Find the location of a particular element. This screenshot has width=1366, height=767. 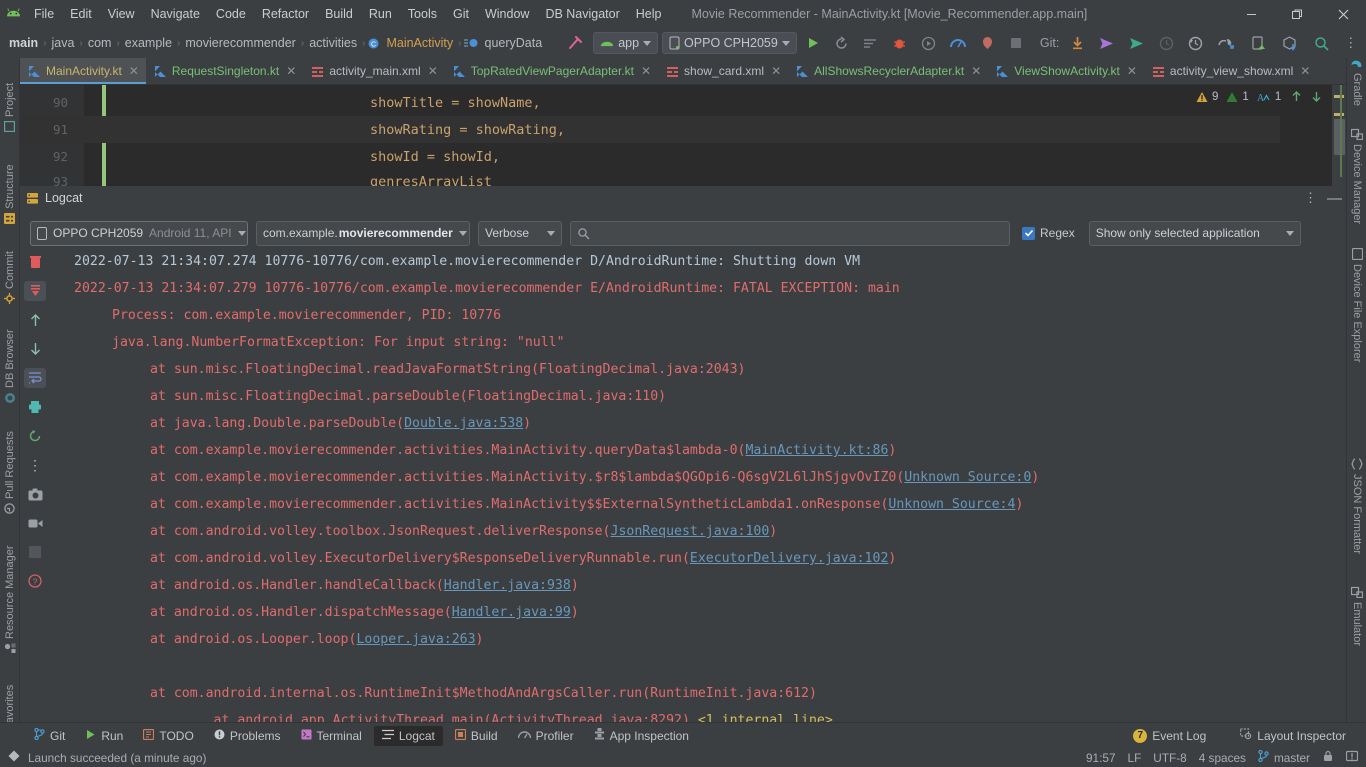

breadcrumb-java: java is located at coordinates (63, 43).